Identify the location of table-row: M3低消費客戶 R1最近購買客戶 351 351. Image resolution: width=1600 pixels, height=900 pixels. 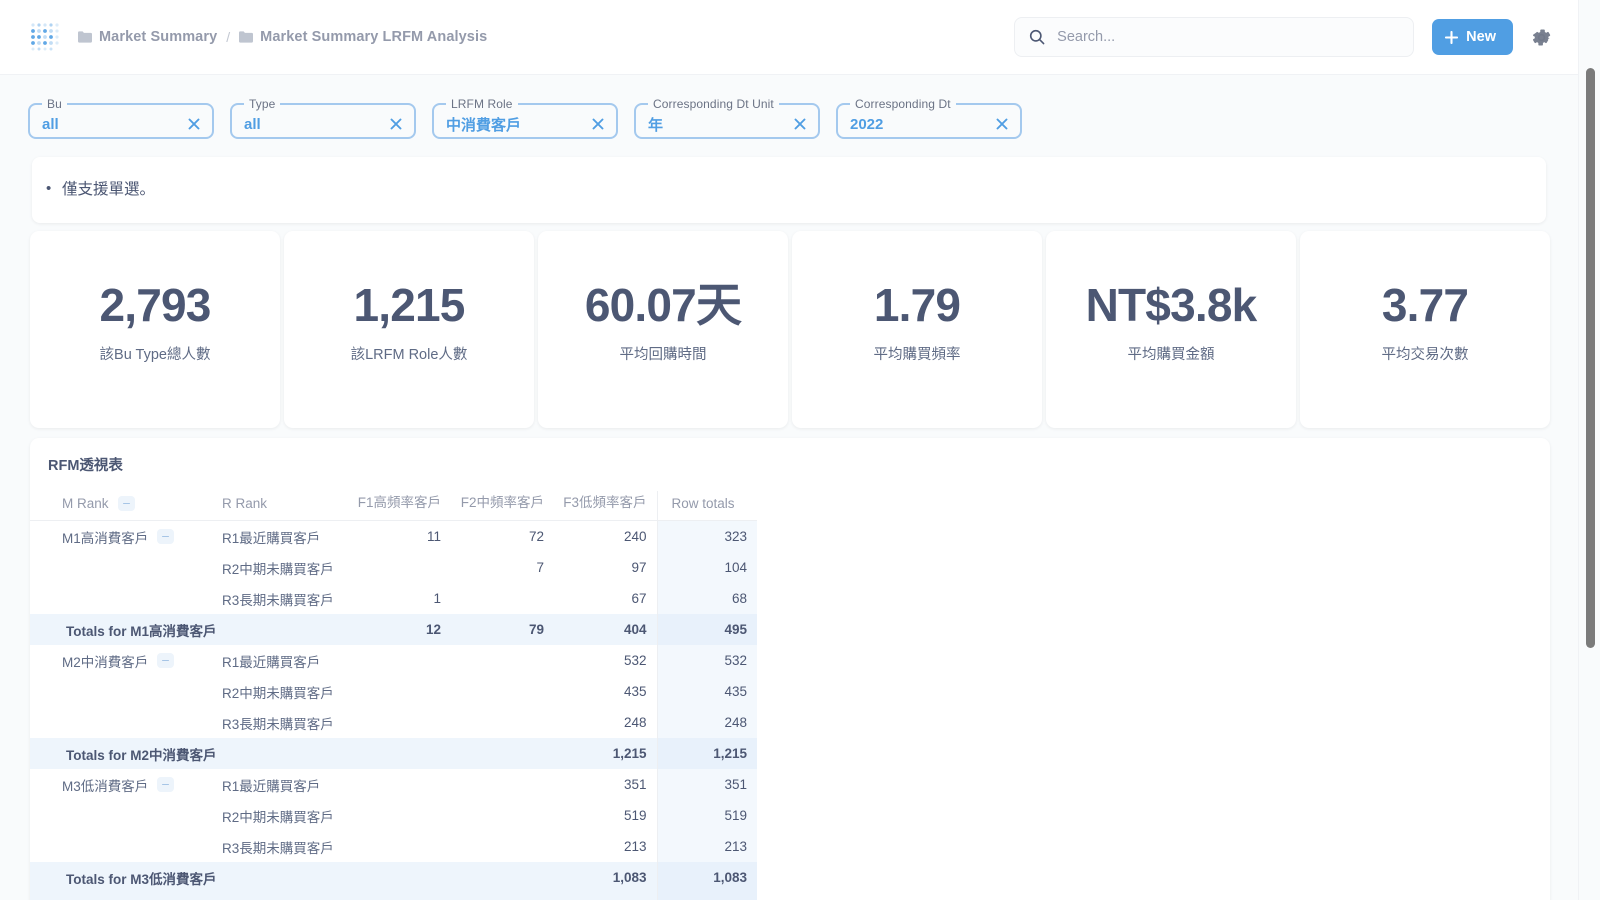
(393, 784).